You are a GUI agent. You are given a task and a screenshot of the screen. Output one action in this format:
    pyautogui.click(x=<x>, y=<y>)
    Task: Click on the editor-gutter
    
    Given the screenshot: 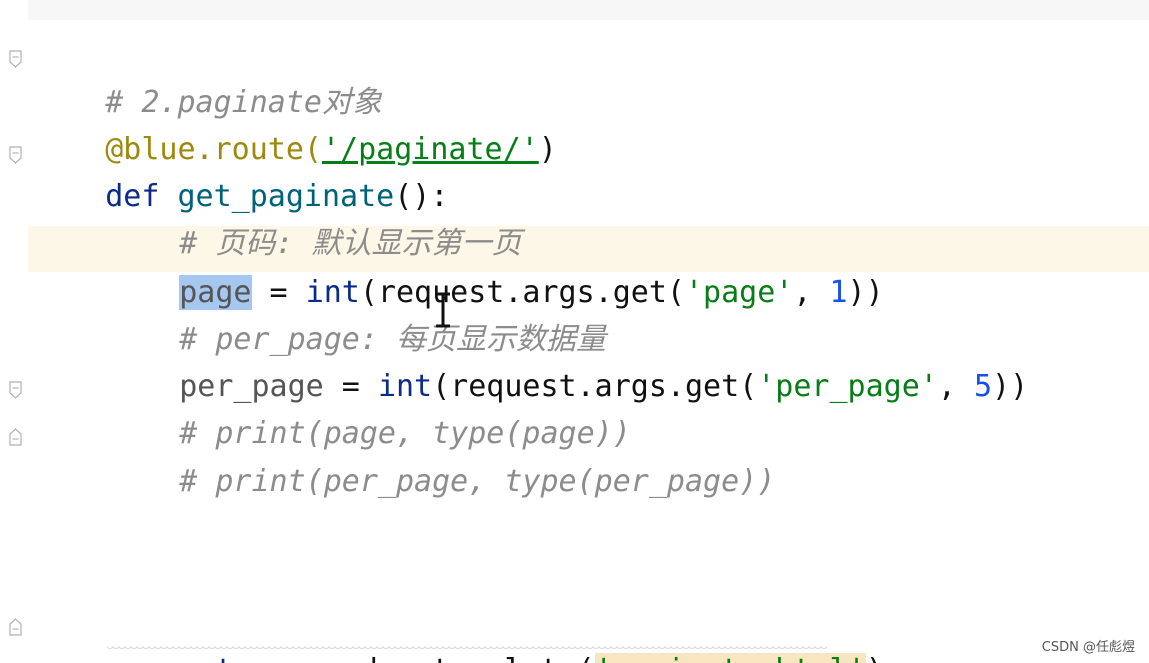 What is the action you would take?
    pyautogui.click(x=14, y=331)
    